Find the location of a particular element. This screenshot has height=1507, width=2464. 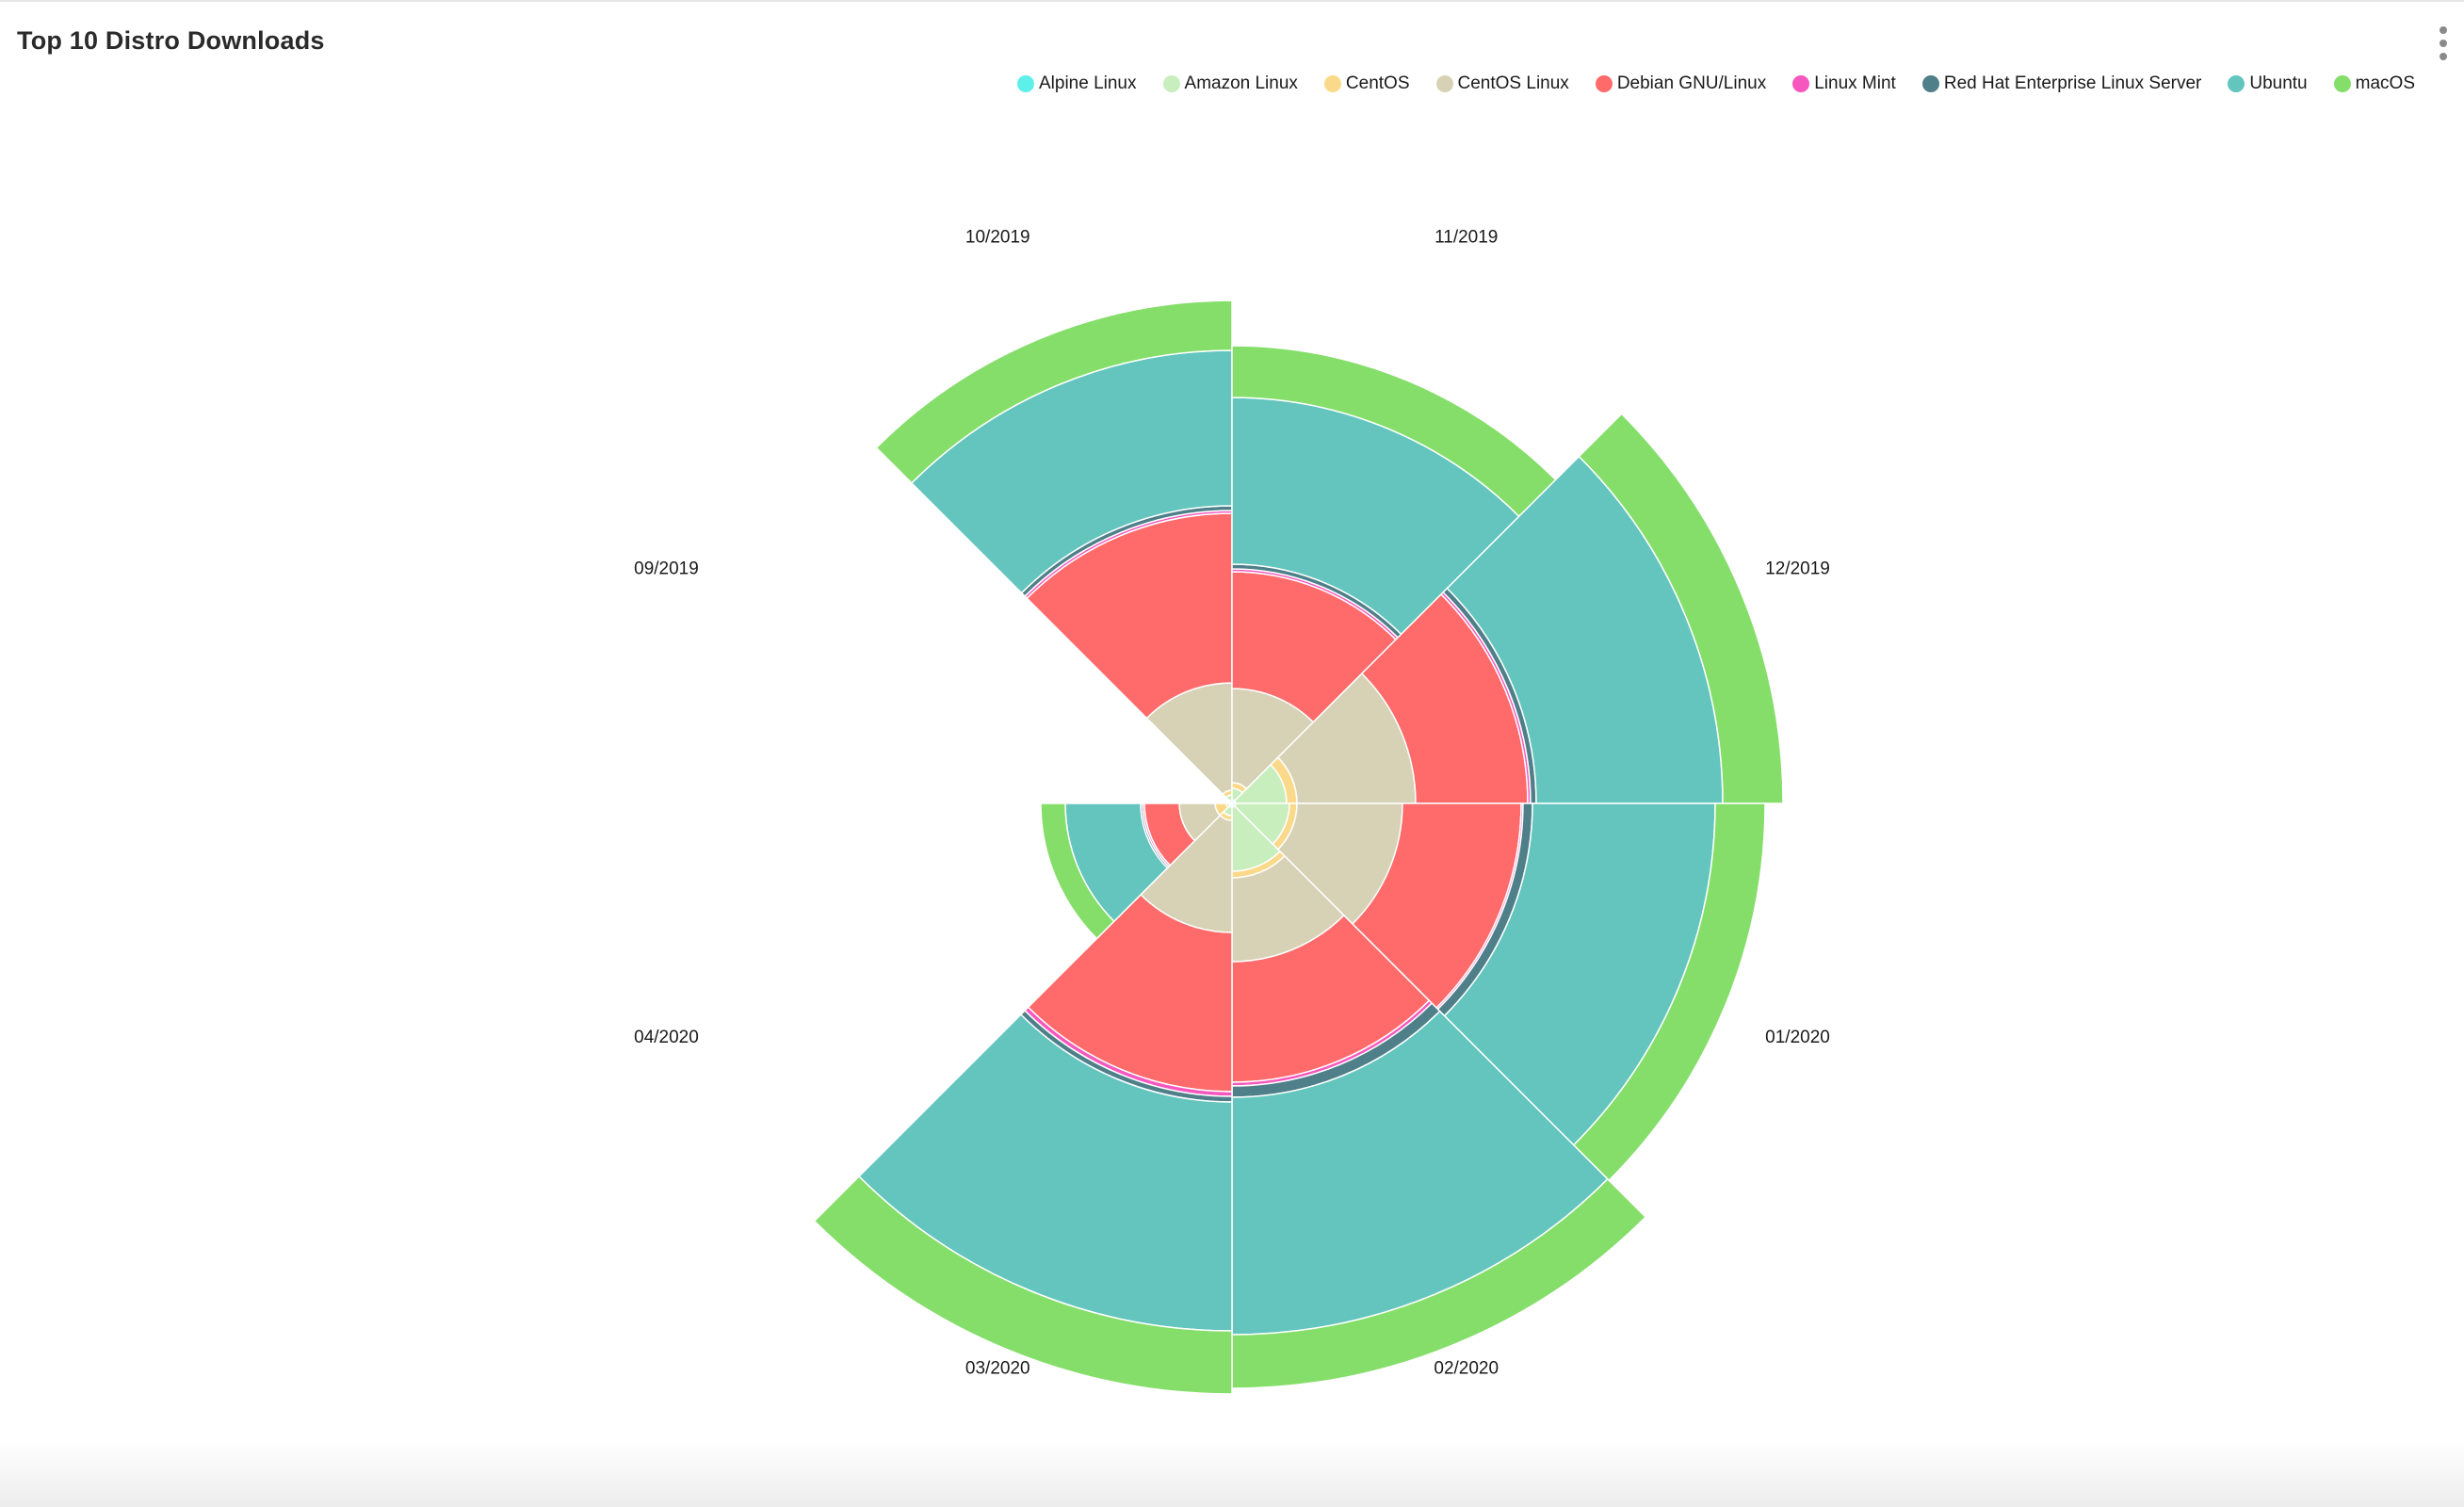

angle-label-03-2020: 03/2020 is located at coordinates (997, 1369).